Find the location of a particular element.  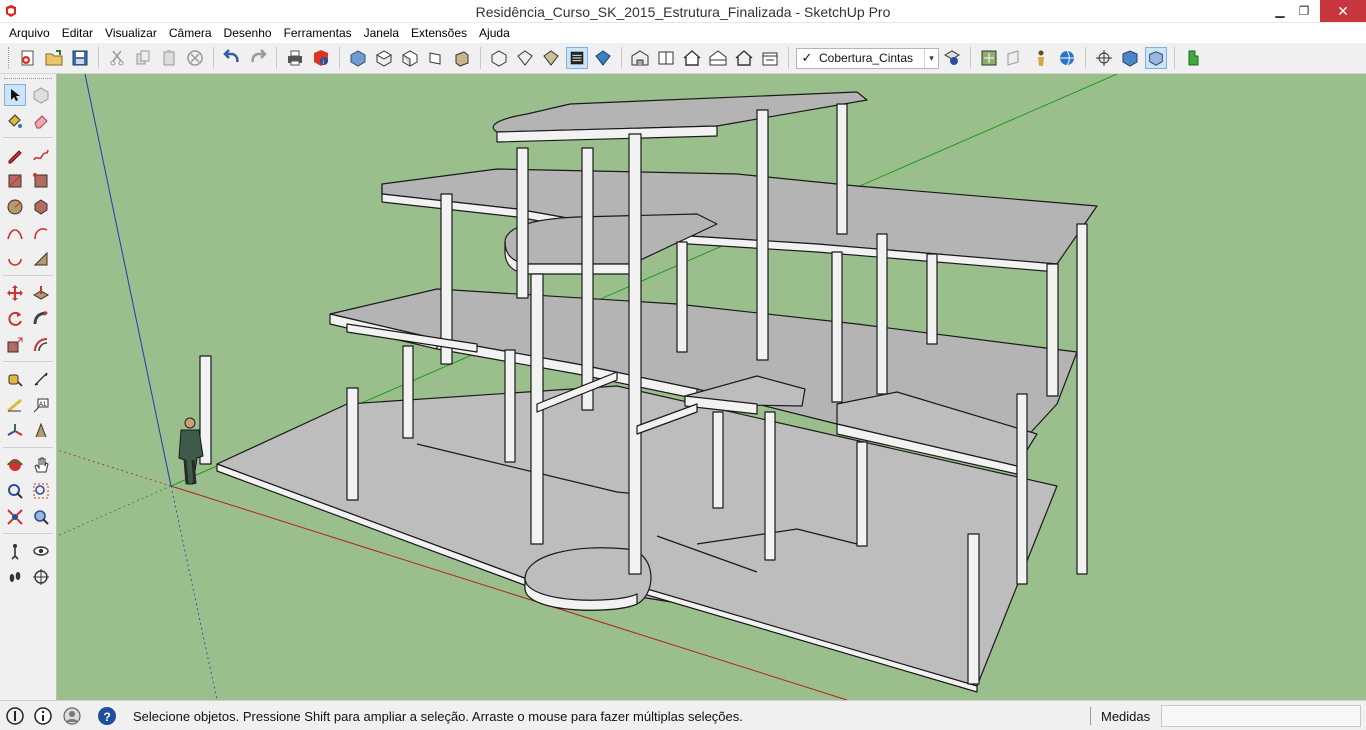

back-edges-icon is located at coordinates (525, 58).